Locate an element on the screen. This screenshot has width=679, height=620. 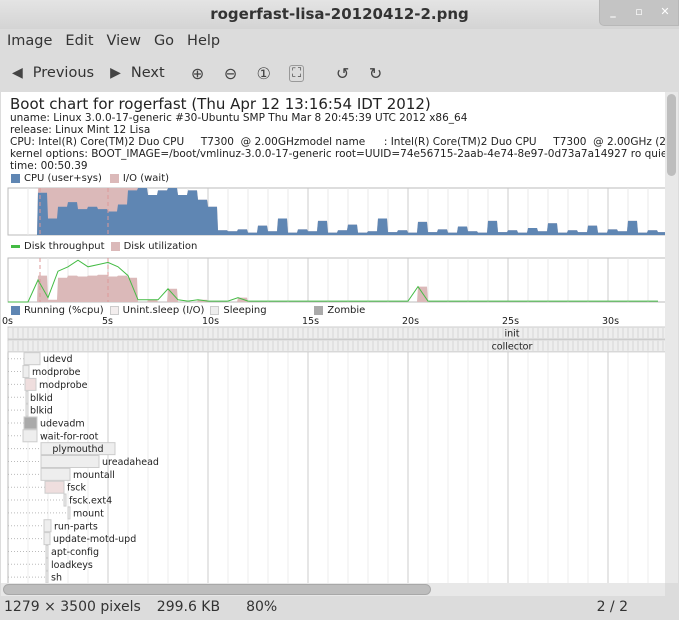
process-label: run-parts is located at coordinates (76, 526).